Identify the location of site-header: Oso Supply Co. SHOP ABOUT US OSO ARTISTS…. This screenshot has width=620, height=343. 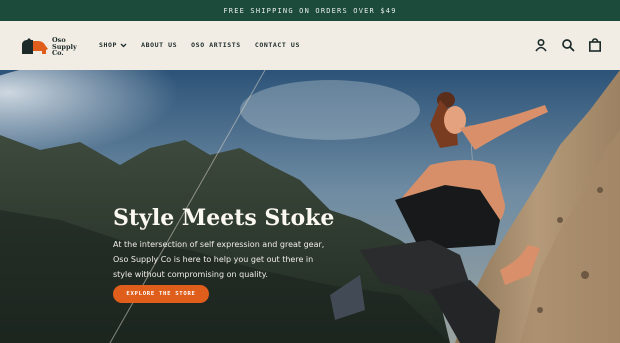
(310, 46).